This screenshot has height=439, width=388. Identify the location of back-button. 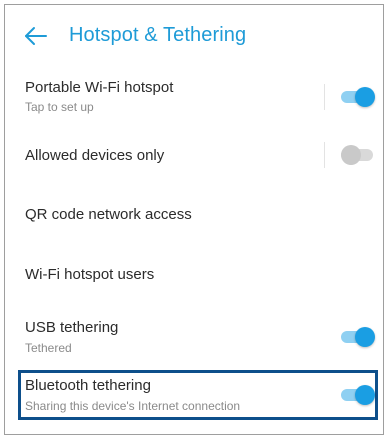
(36, 36).